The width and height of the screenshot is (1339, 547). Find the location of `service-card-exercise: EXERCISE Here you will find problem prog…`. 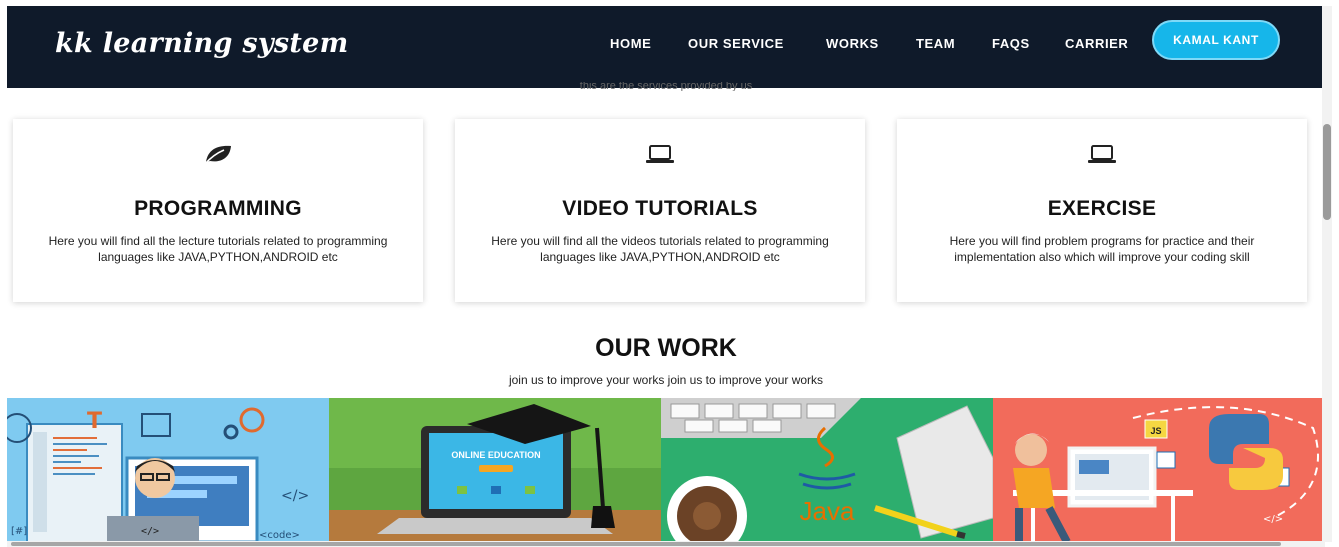

service-card-exercise: EXERCISE Here you will find problem prog… is located at coordinates (1102, 210).